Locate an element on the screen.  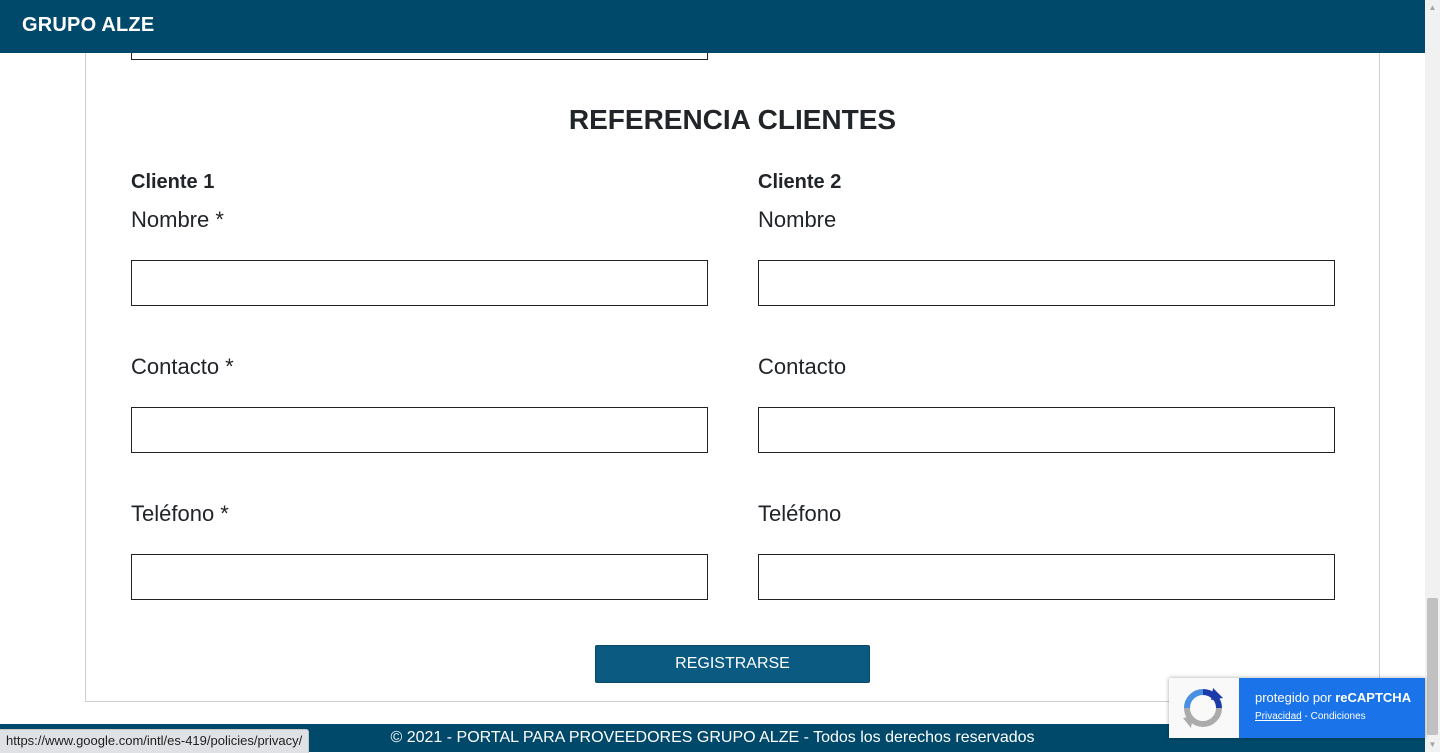
client-1-contact-input is located at coordinates (419, 430).